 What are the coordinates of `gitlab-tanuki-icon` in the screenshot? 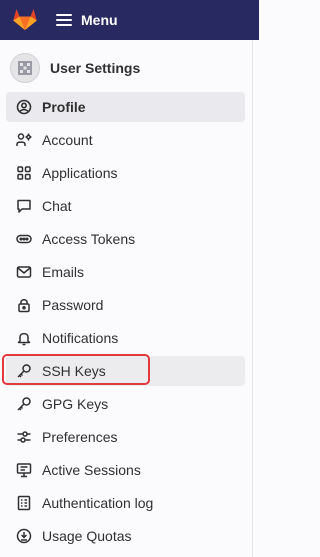 It's located at (25, 19).